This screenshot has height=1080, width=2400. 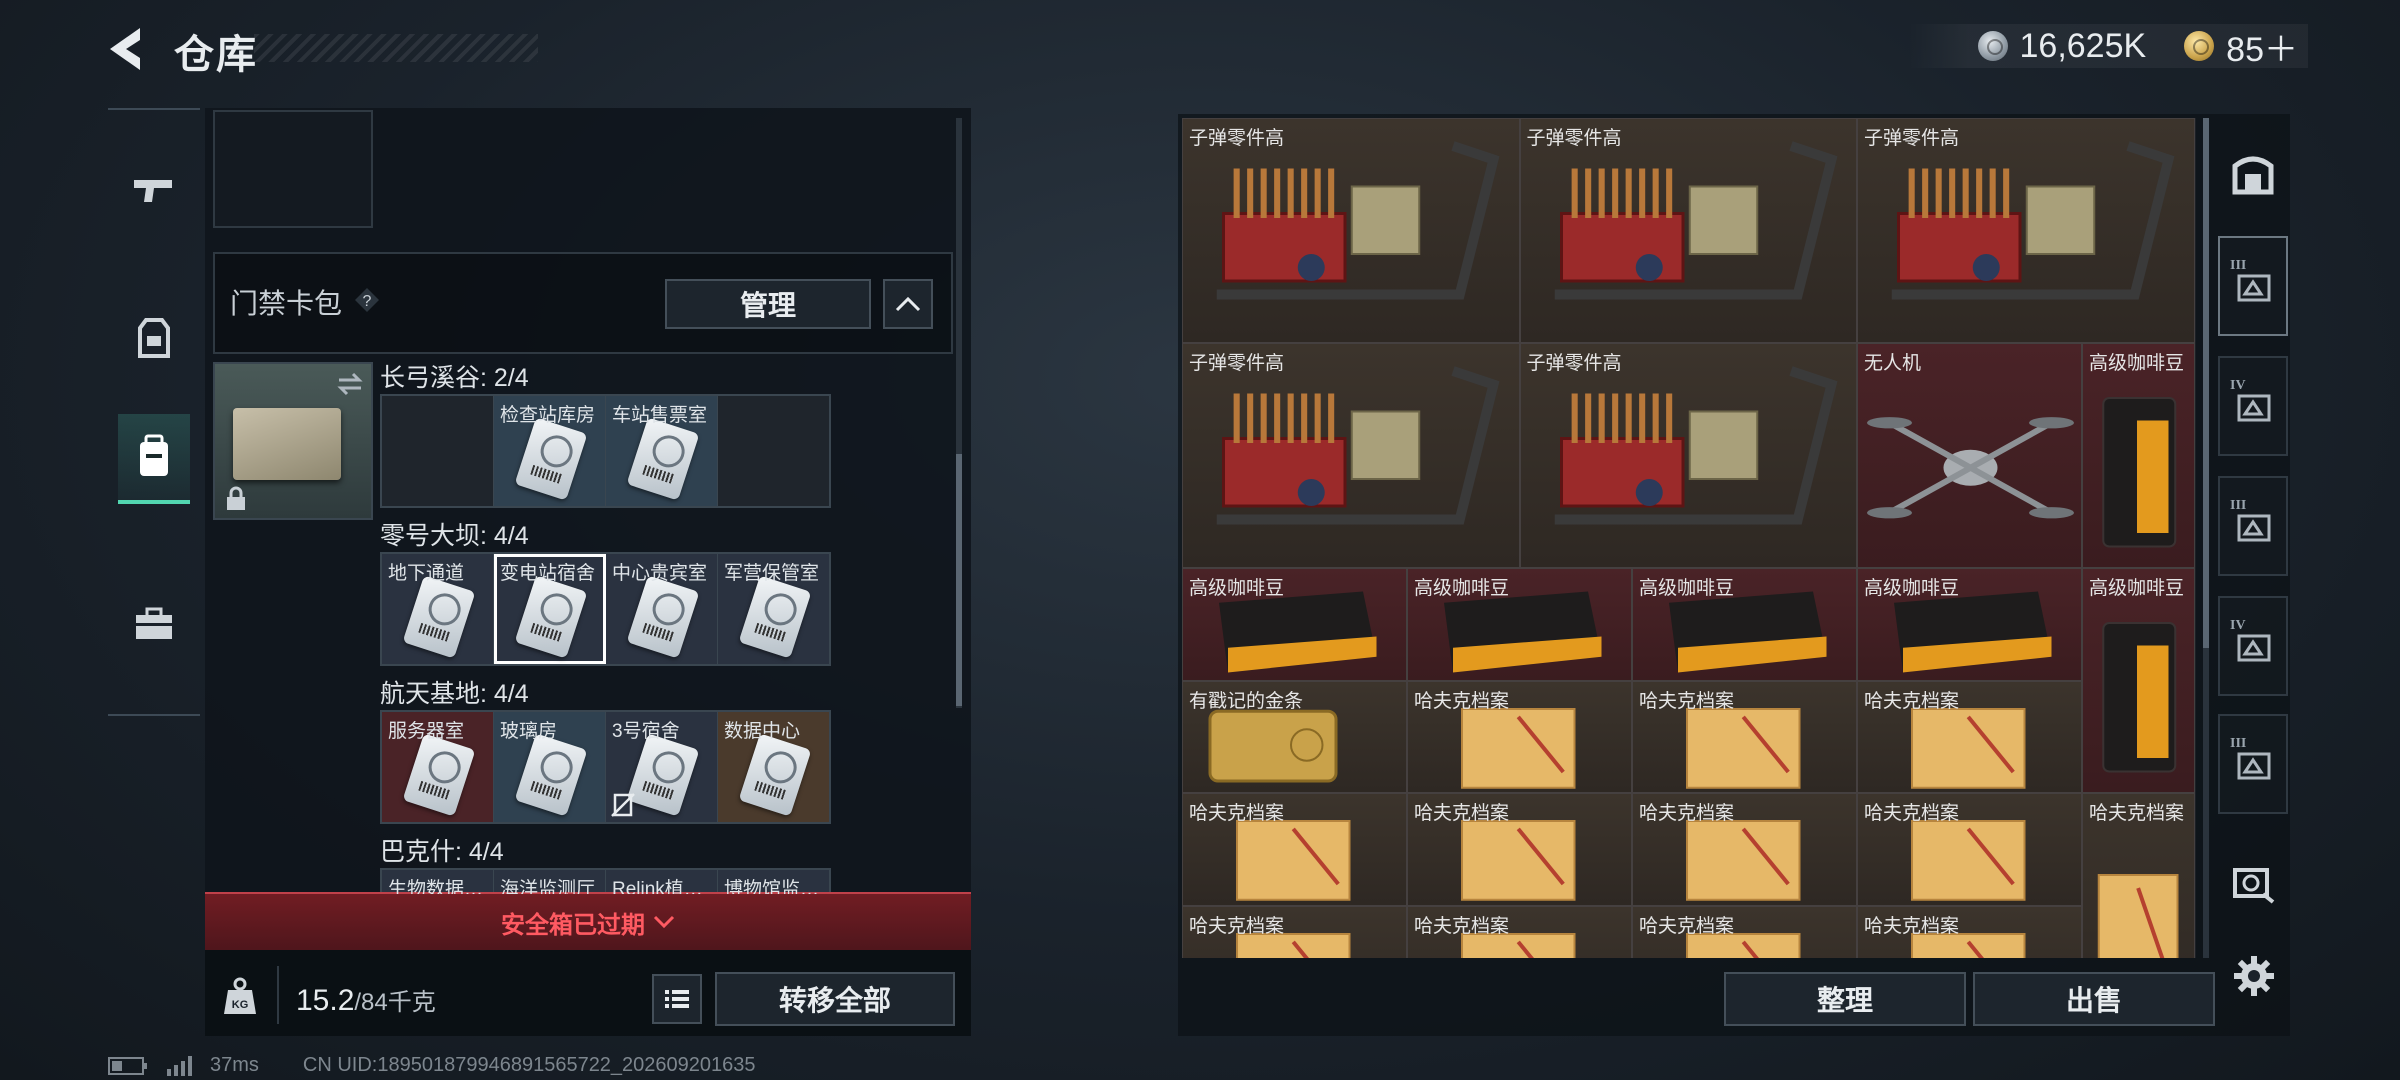 I want to click on back-button, so click(x=126, y=49).